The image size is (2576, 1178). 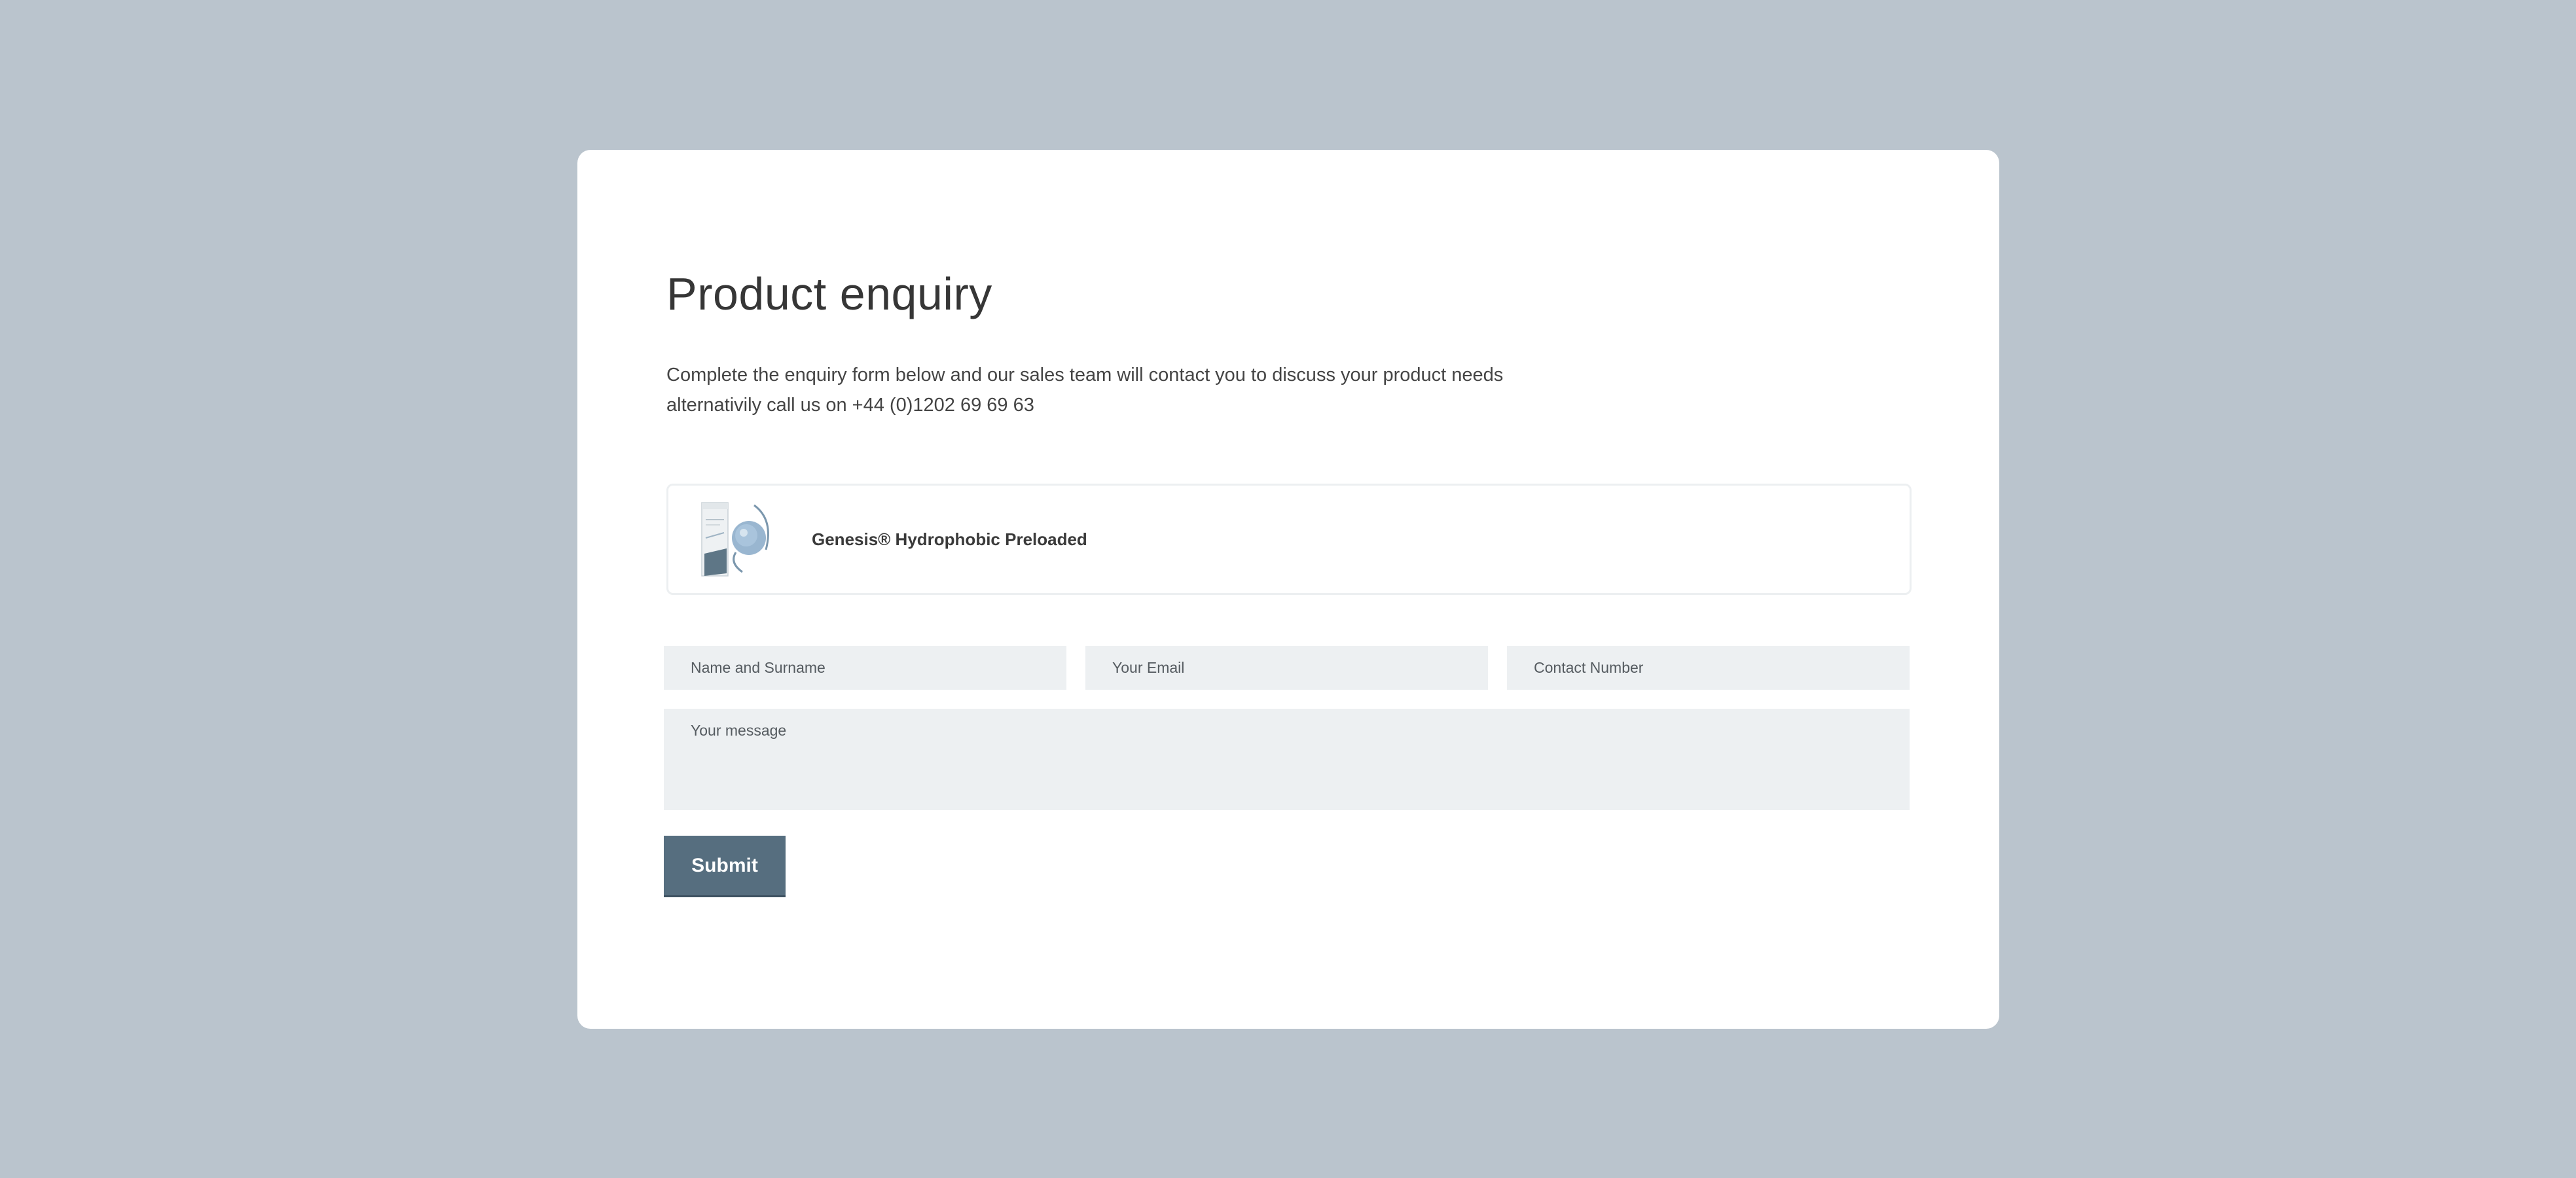 I want to click on message-placeholder: Your message, so click(x=739, y=730).